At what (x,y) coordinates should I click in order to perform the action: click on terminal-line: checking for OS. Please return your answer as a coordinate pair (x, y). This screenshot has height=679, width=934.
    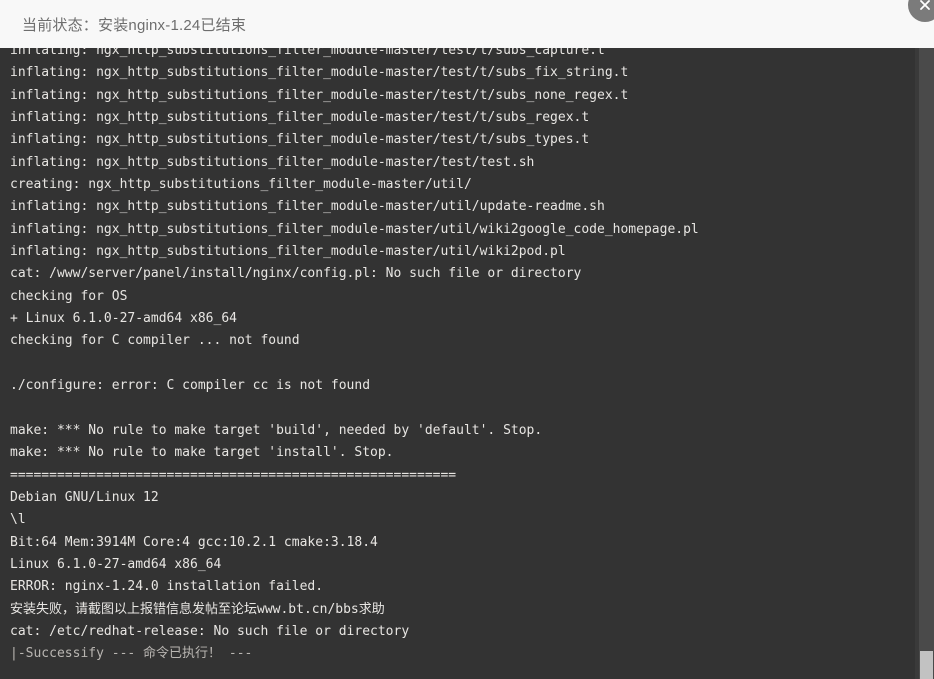
    Looking at the image, I should click on (69, 296).